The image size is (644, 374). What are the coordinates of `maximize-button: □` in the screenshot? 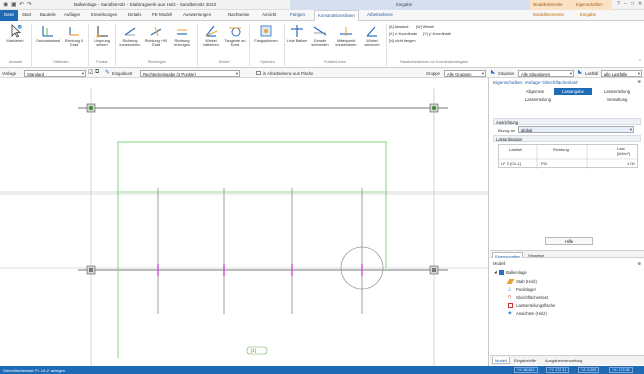 It's located at (632, 4).